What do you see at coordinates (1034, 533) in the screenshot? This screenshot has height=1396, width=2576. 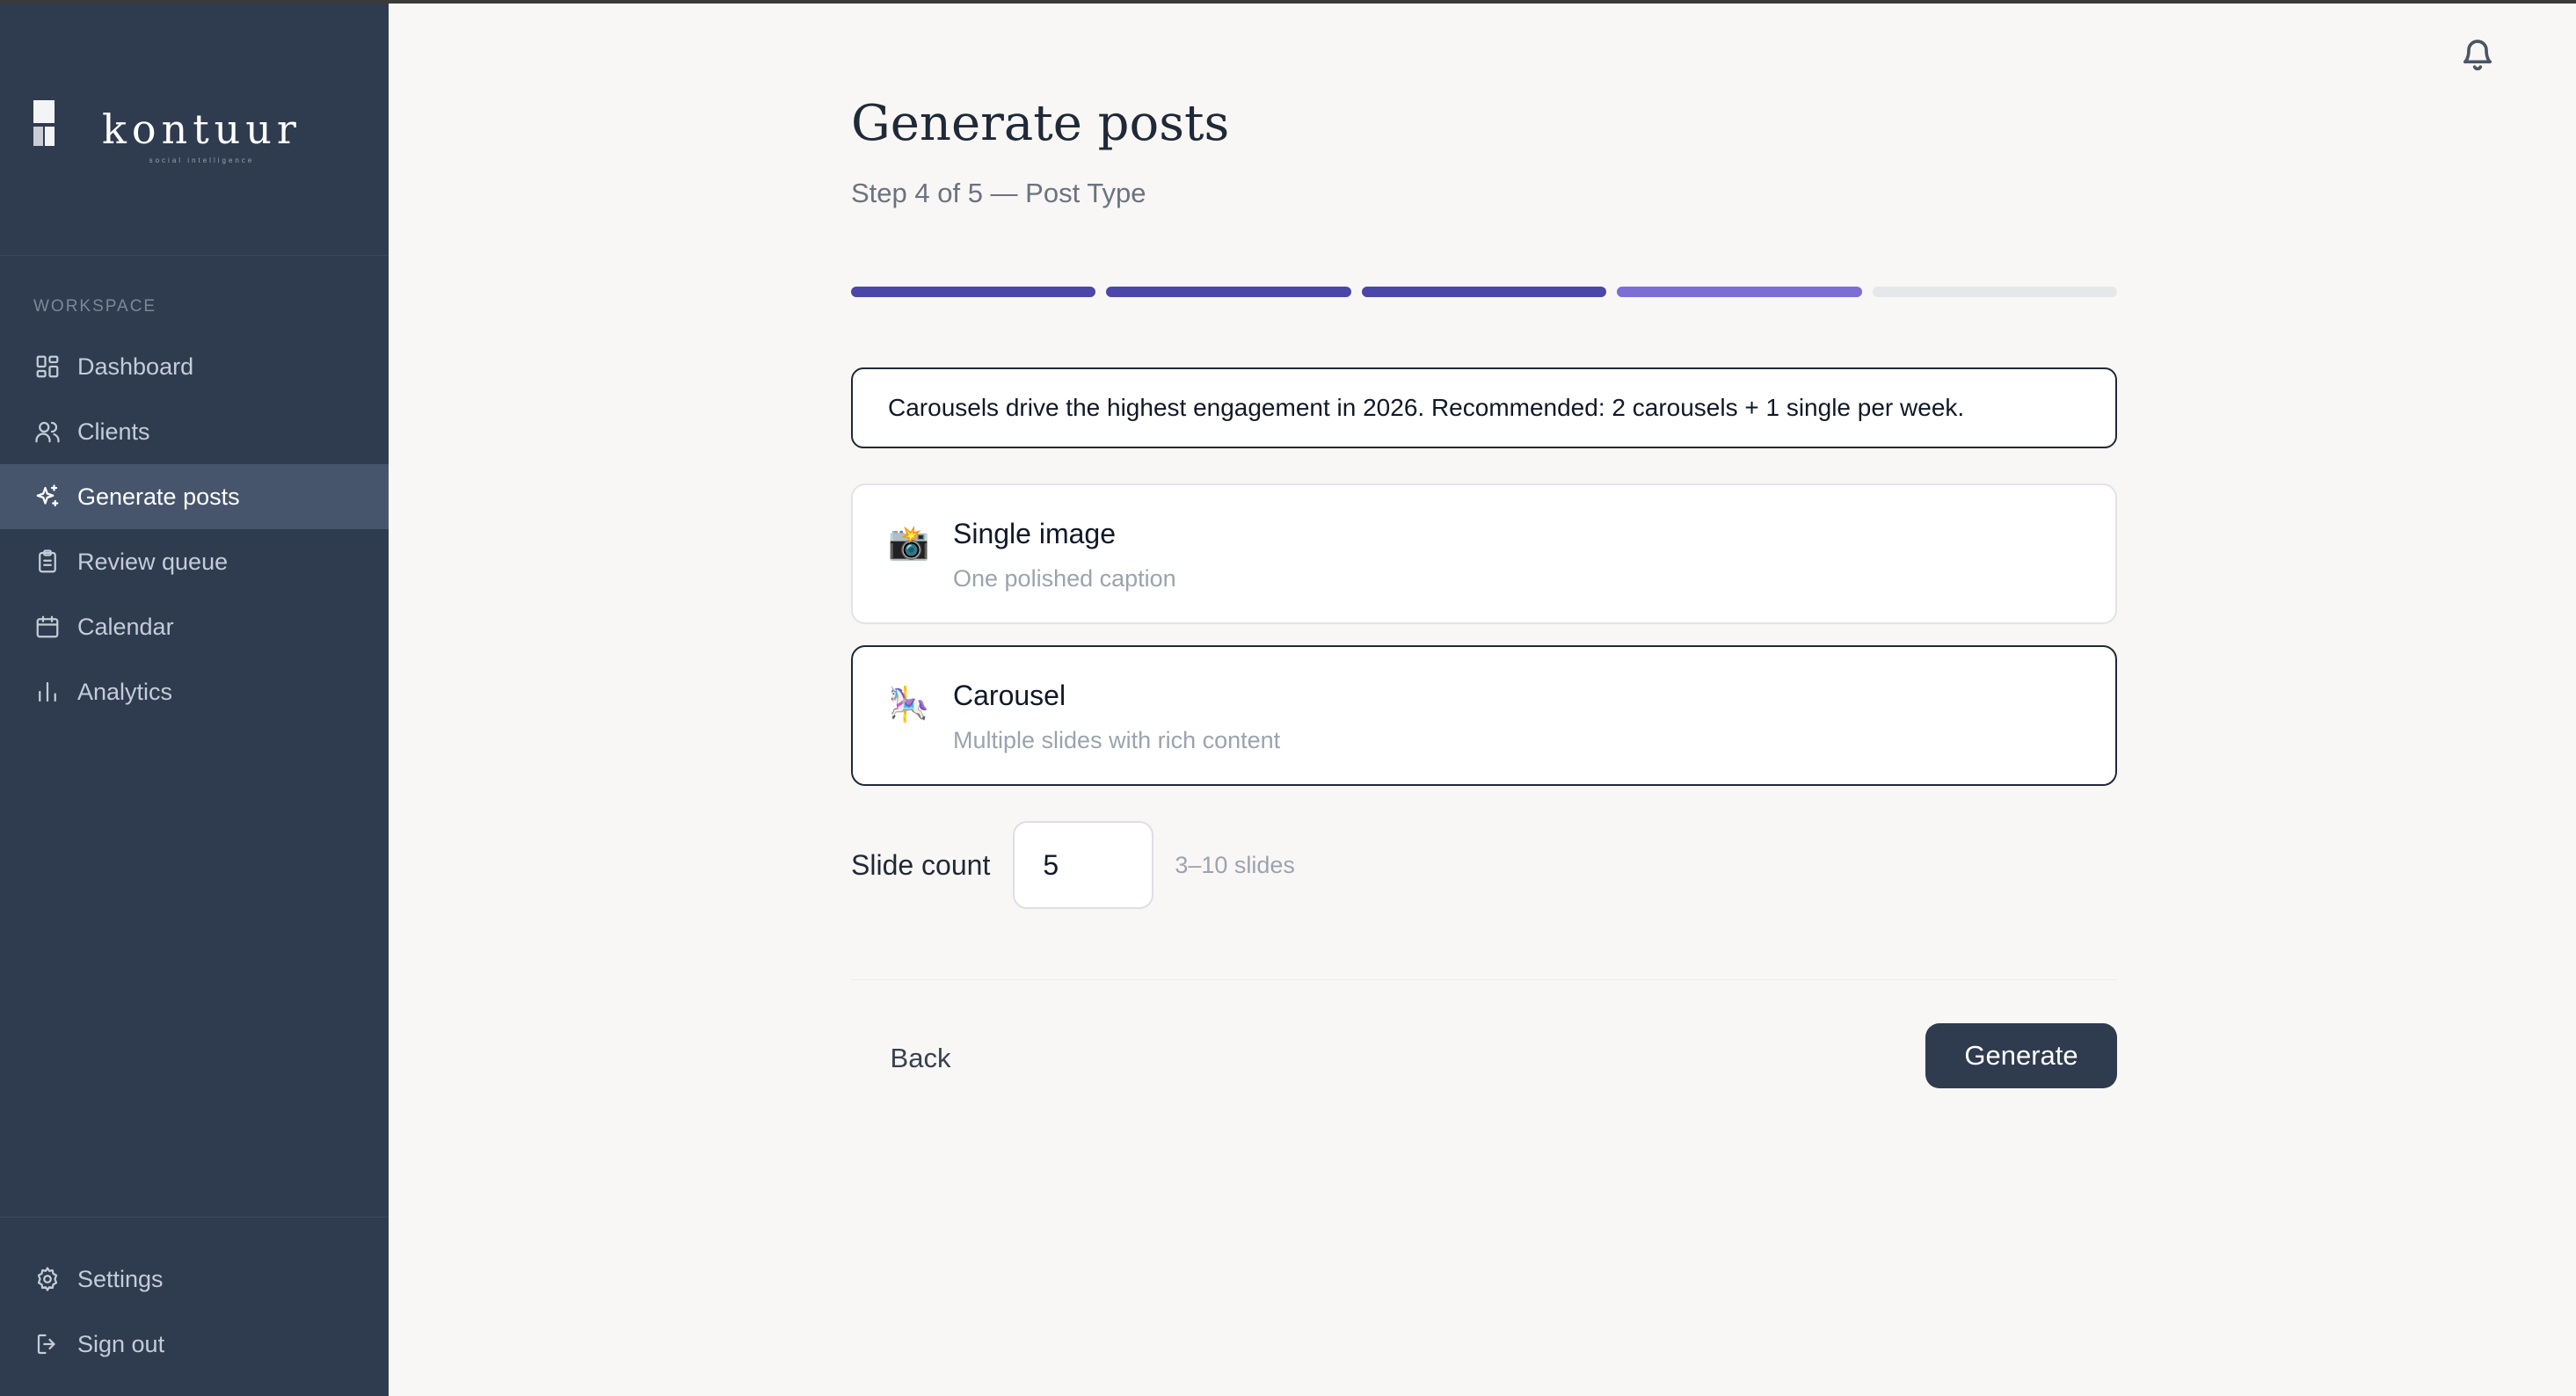 I see `option-title: Single image` at bounding box center [1034, 533].